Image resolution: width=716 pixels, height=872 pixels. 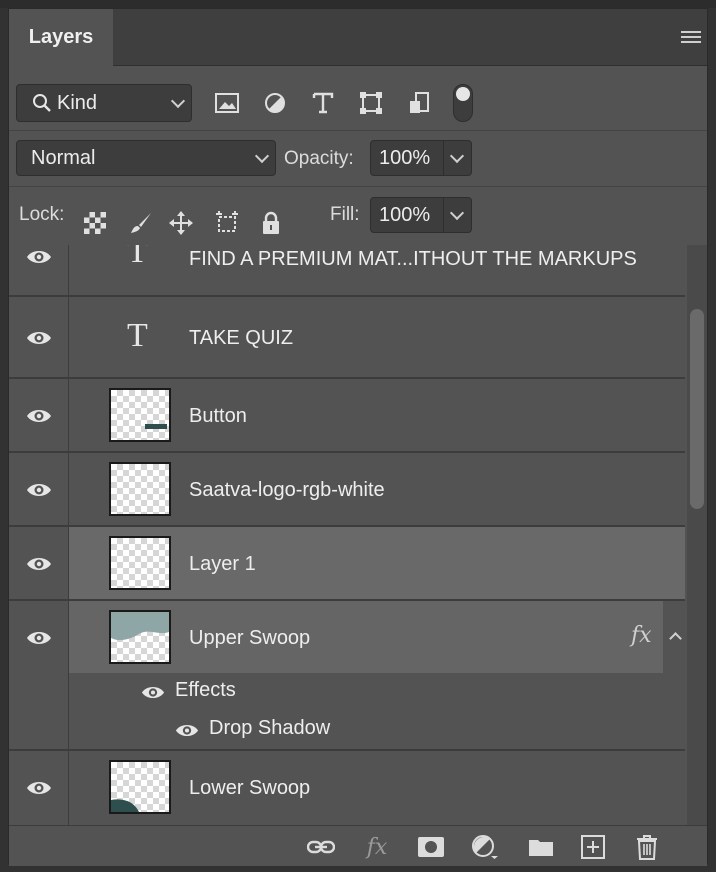 What do you see at coordinates (347, 564) in the screenshot?
I see `layer-row-layer-1: Layer 1` at bounding box center [347, 564].